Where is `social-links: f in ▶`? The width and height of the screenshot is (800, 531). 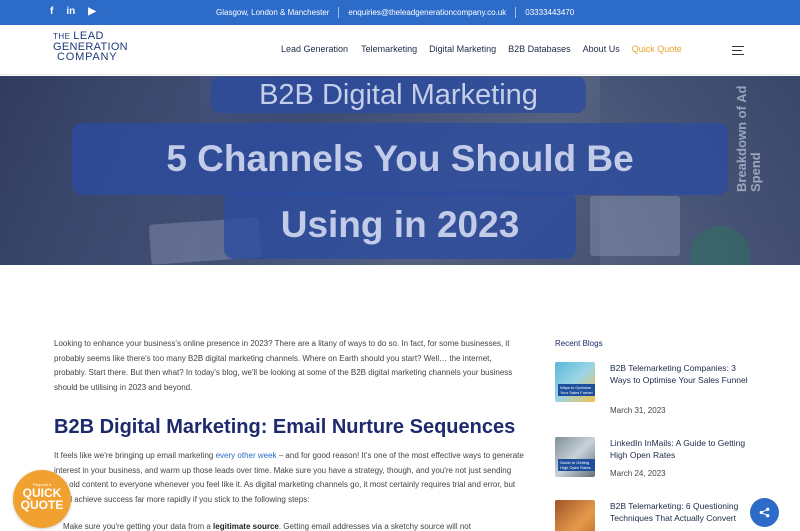 social-links: f in ▶ is located at coordinates (73, 12).